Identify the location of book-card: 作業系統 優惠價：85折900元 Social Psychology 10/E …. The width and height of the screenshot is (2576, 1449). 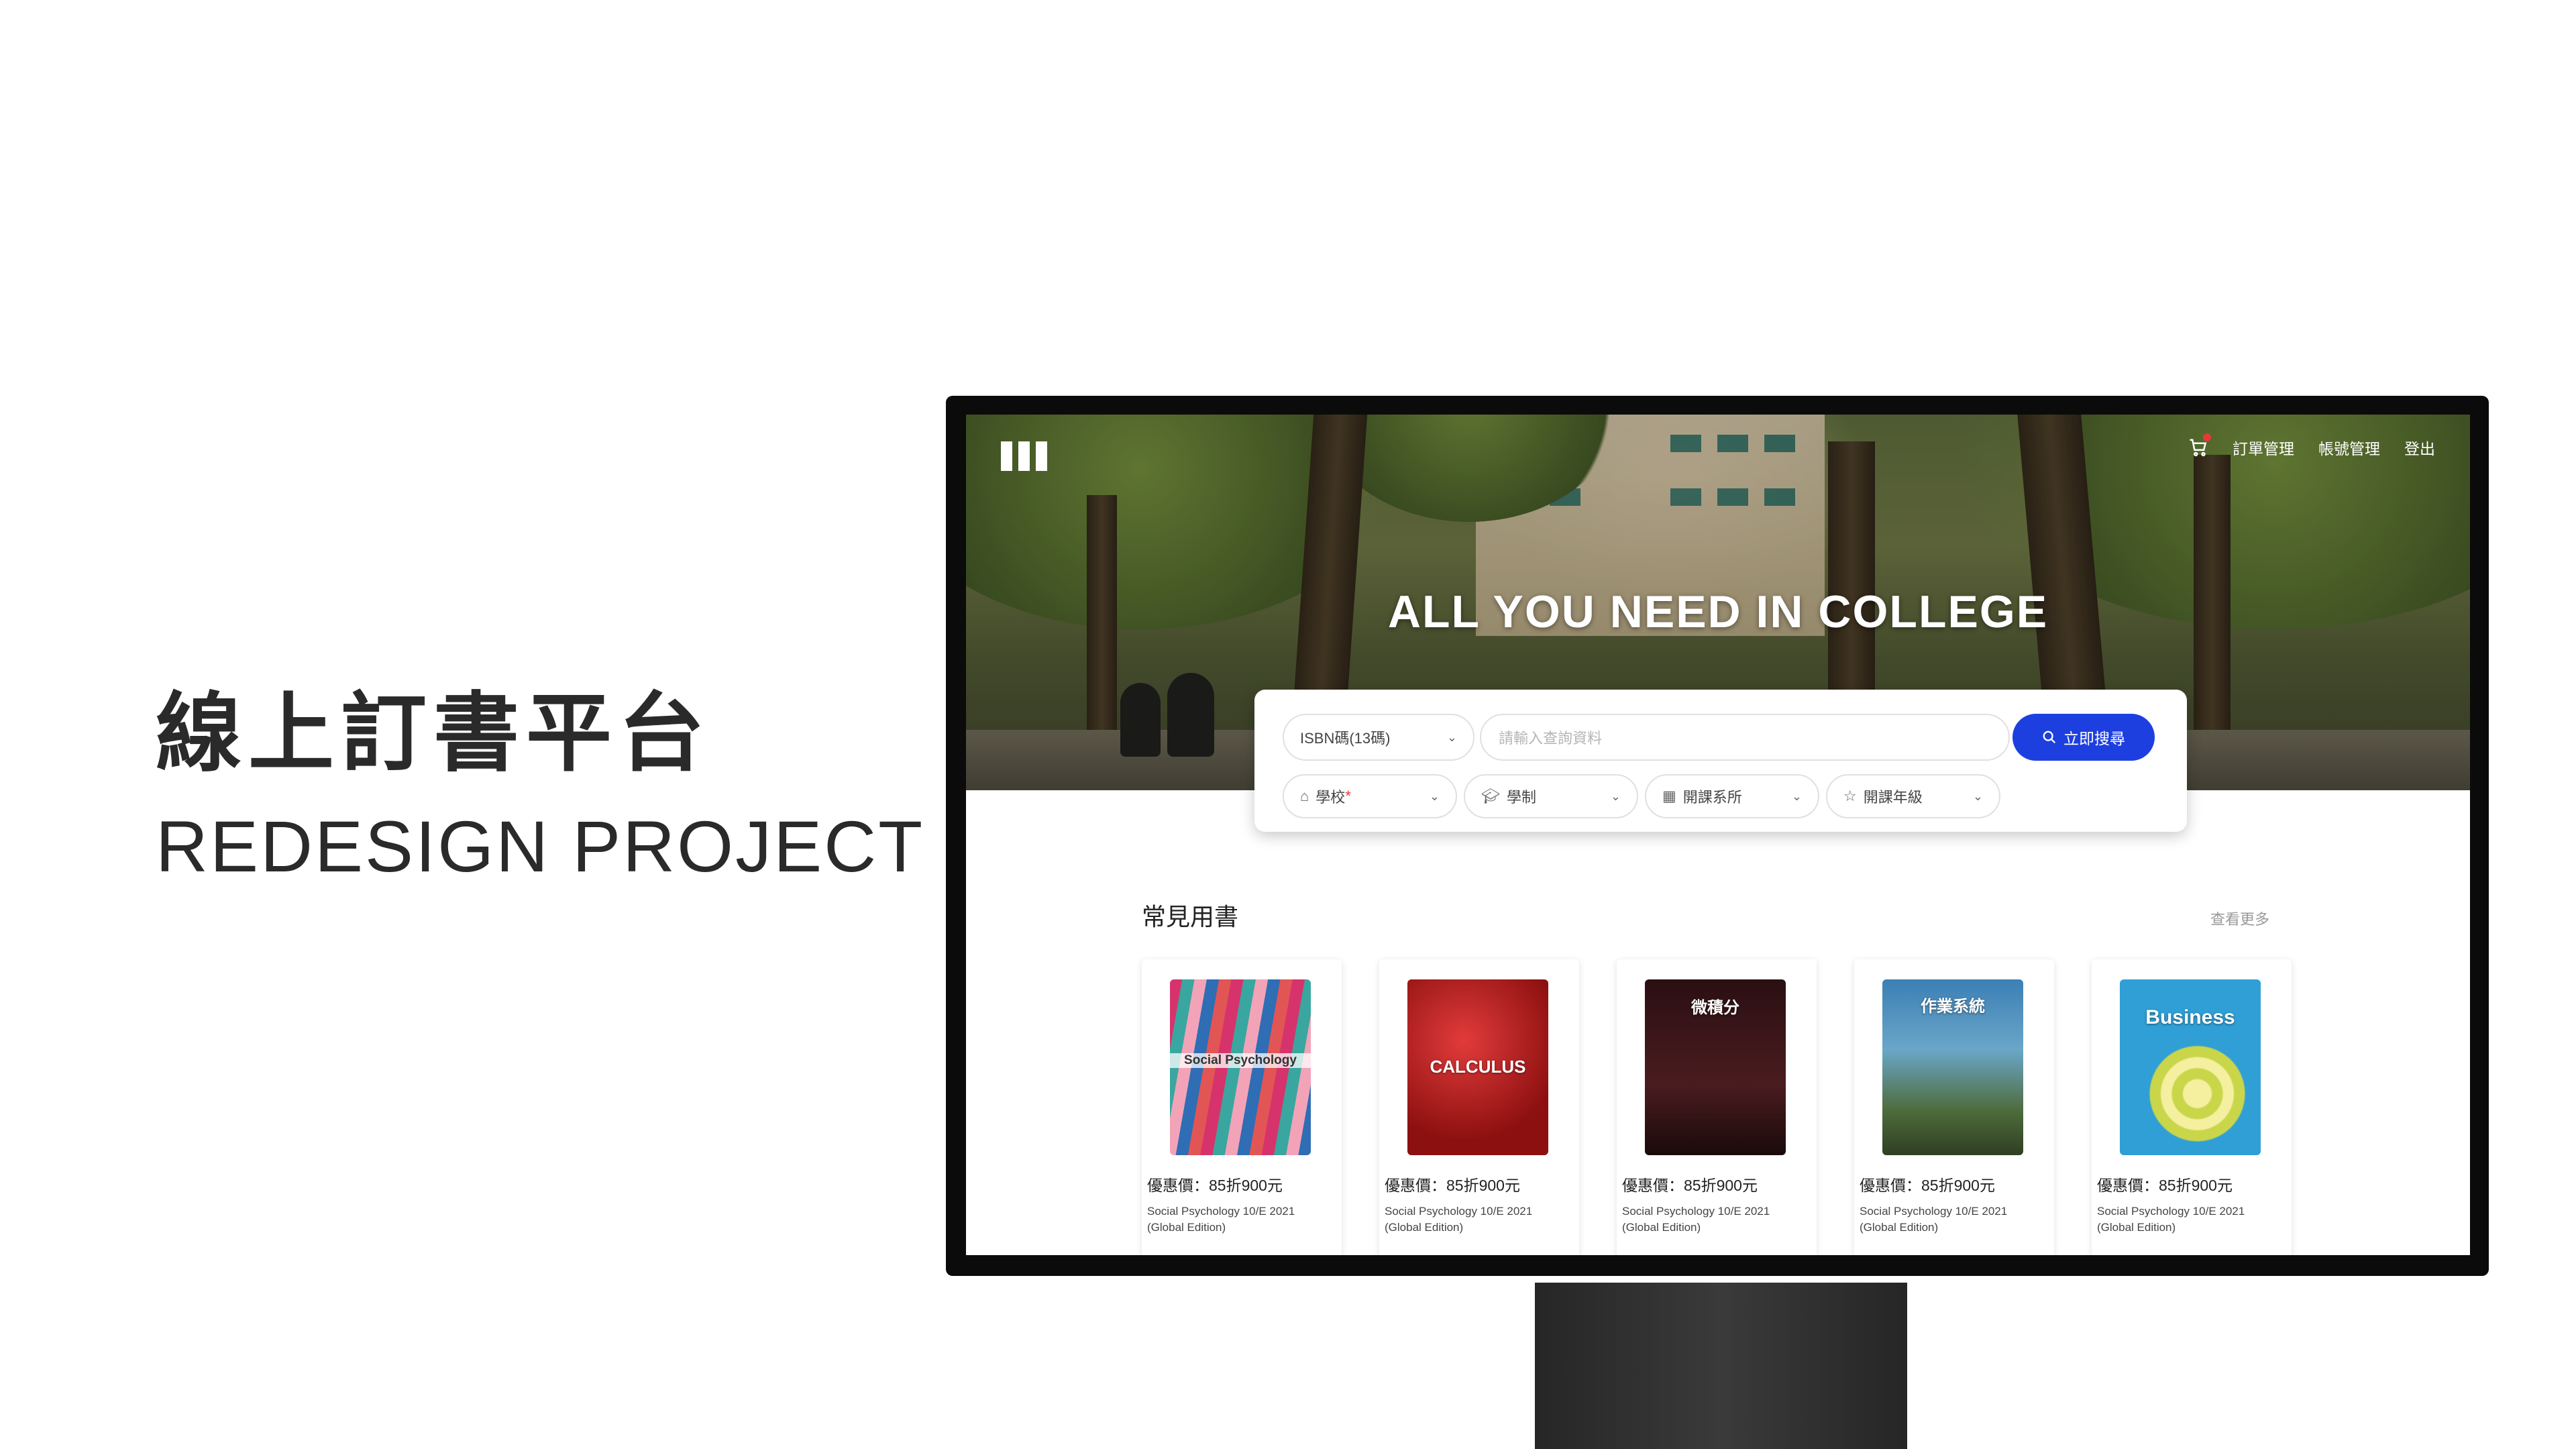
(1954, 1107).